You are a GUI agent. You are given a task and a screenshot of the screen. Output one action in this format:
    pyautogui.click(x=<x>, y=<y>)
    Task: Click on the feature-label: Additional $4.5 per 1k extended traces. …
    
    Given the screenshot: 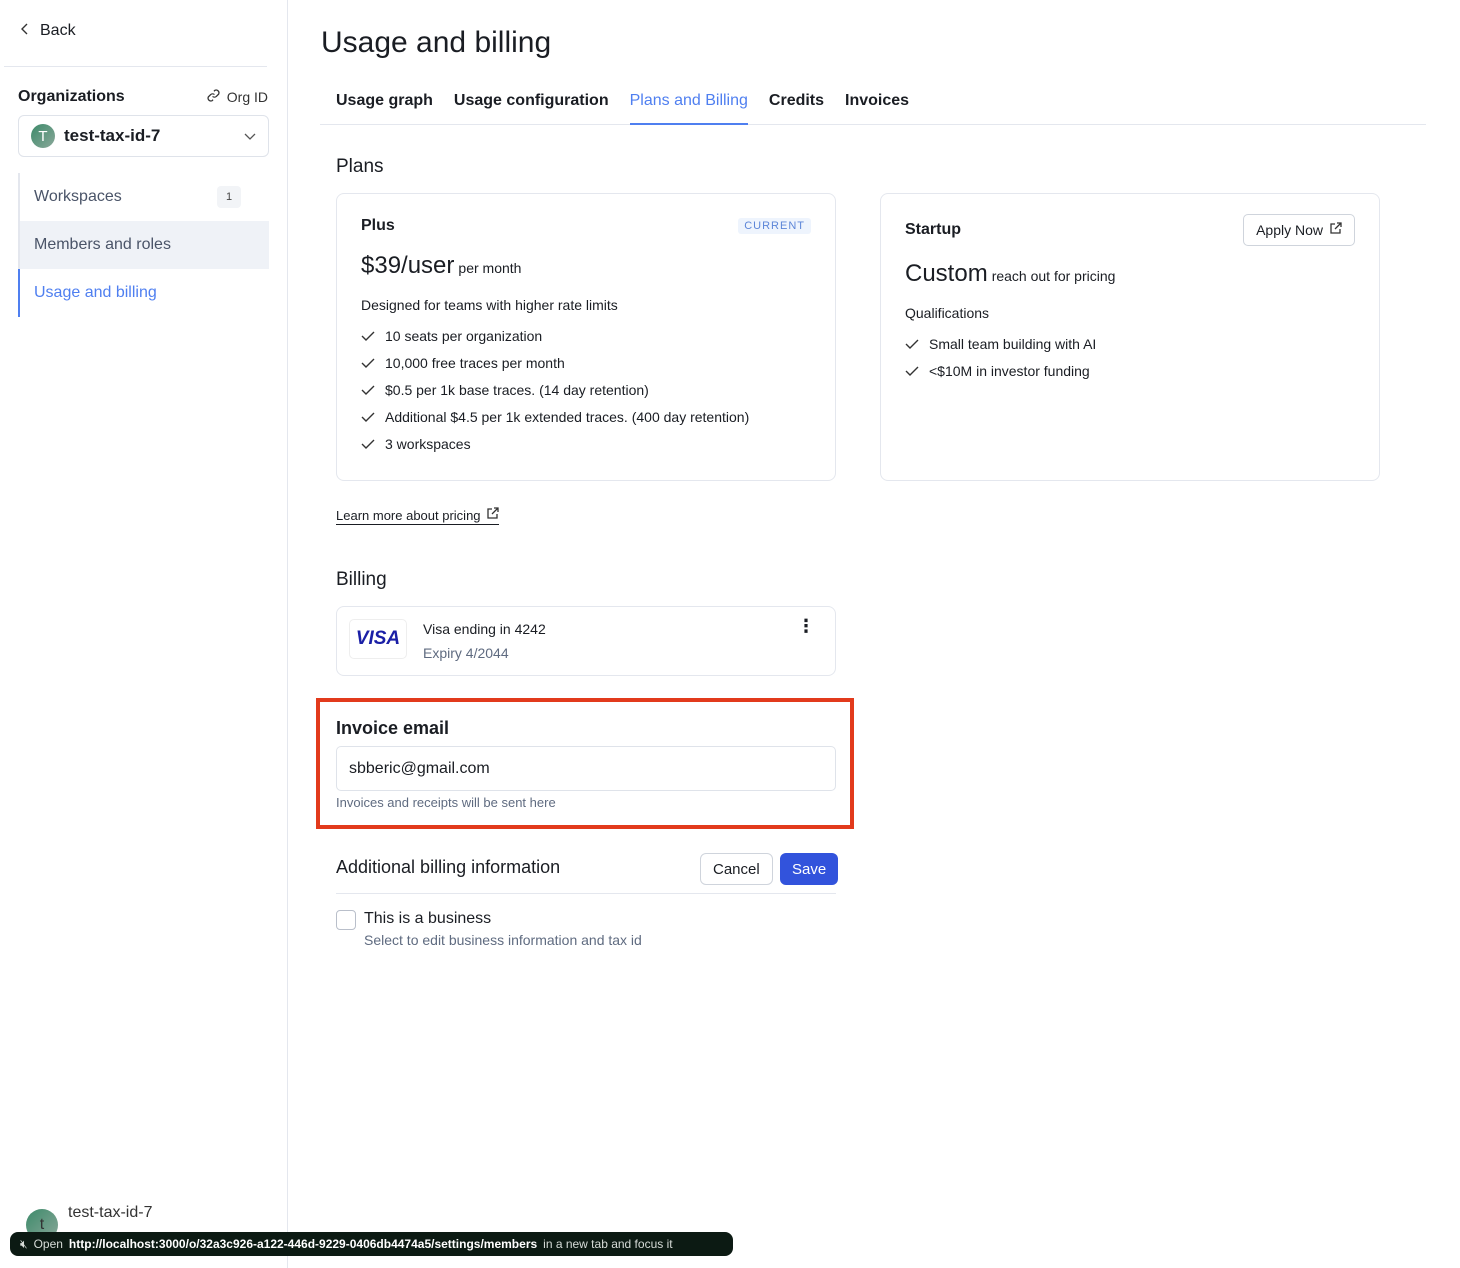 What is the action you would take?
    pyautogui.click(x=567, y=416)
    